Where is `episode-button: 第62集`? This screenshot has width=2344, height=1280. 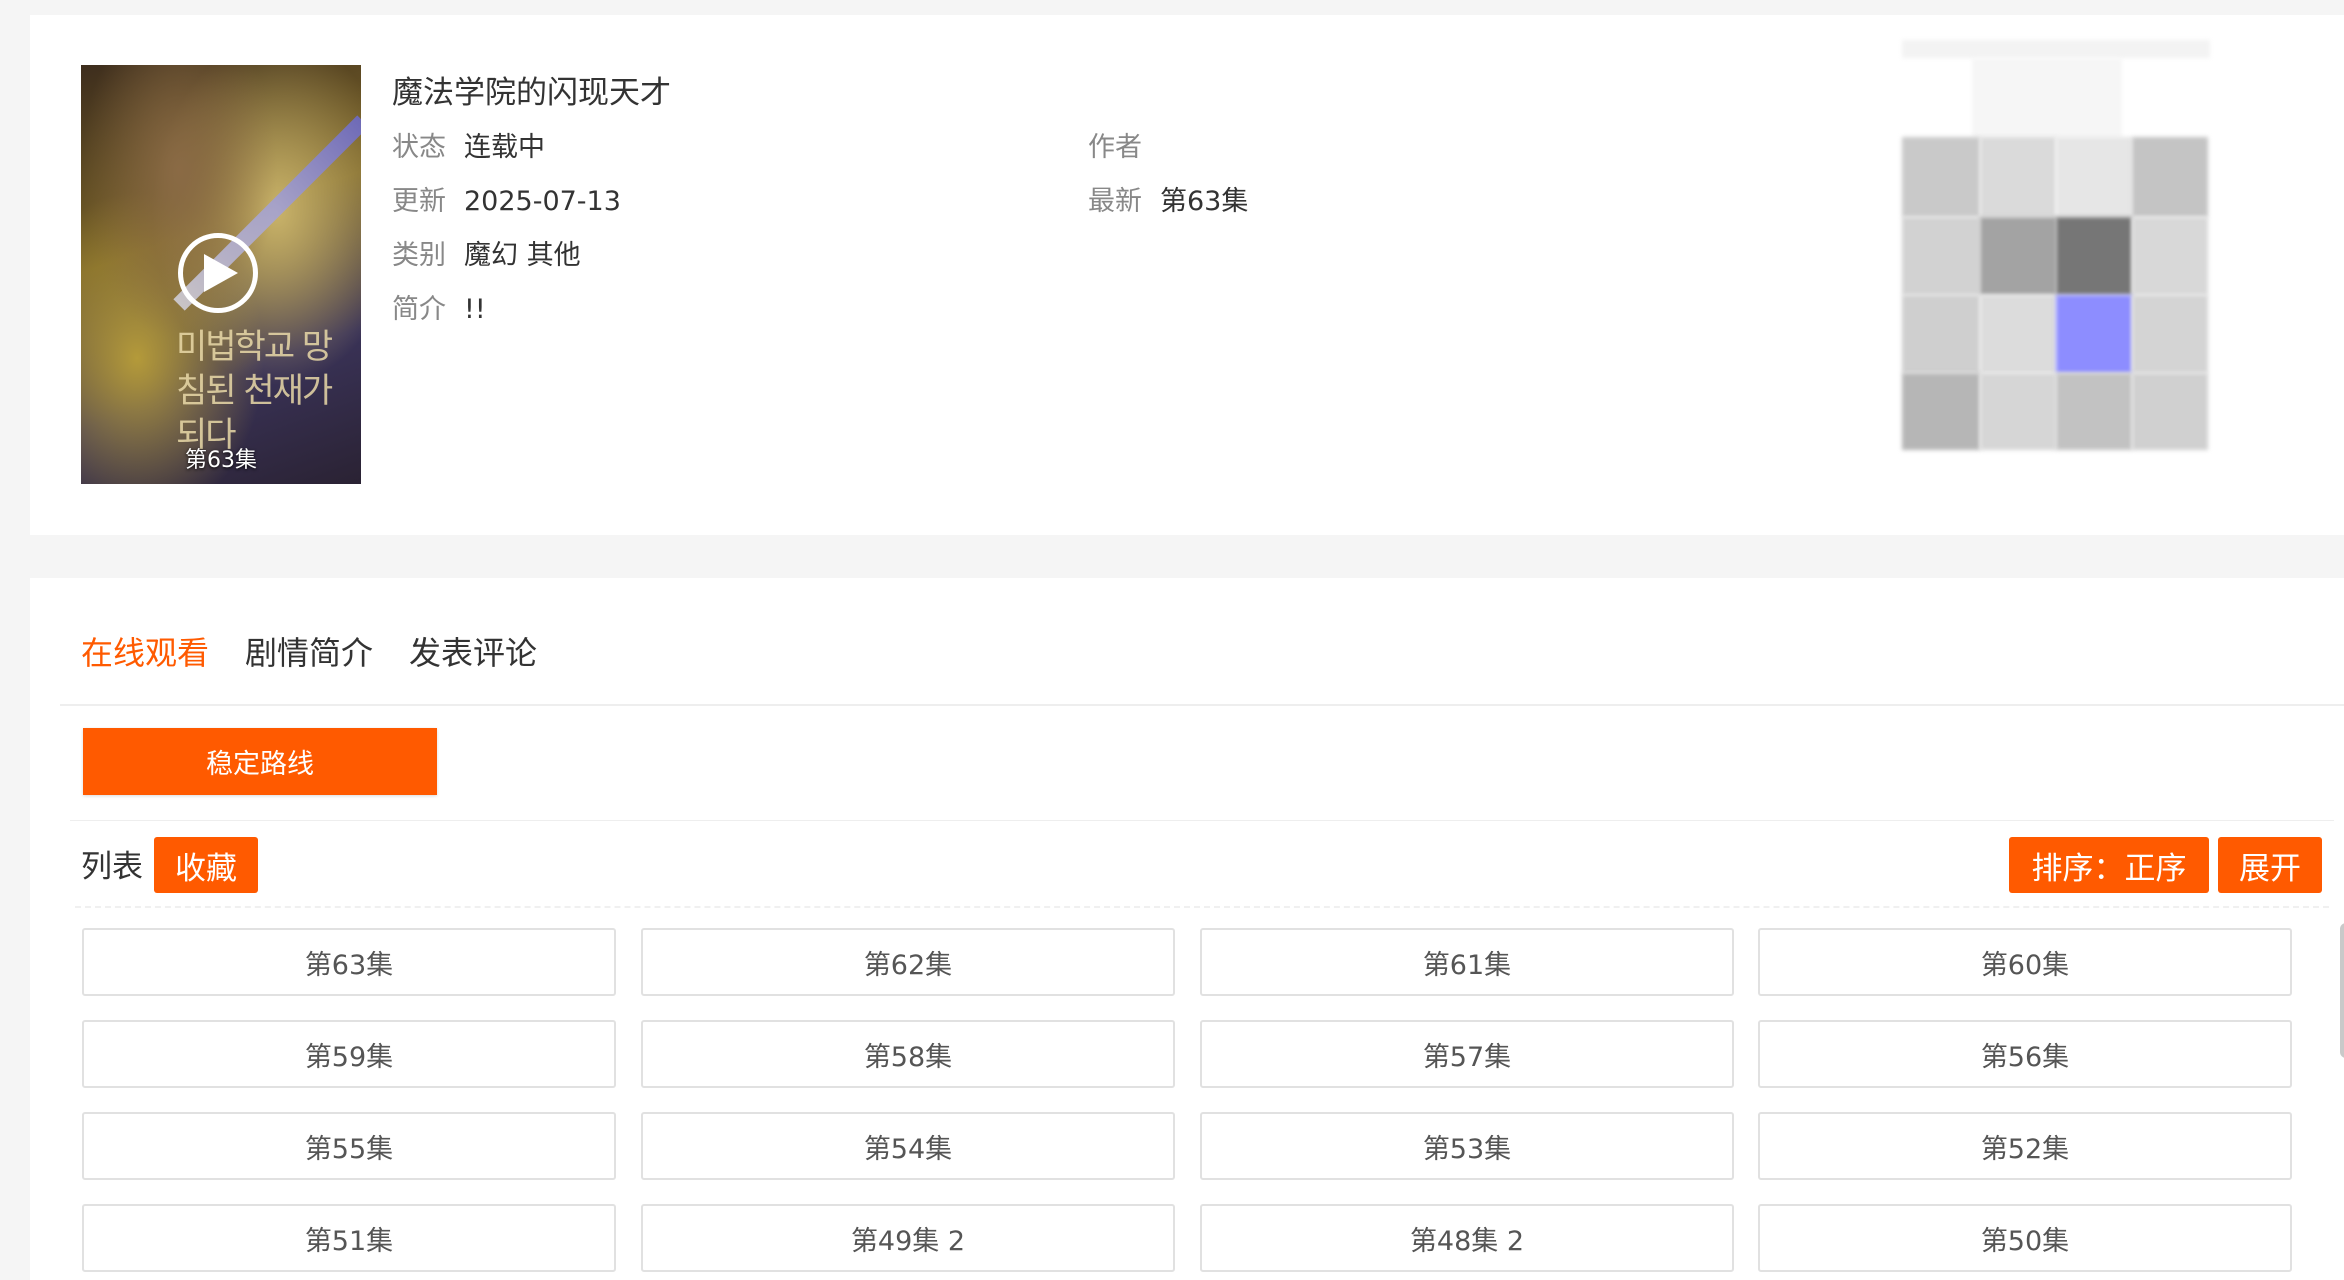
episode-button: 第62集 is located at coordinates (908, 962).